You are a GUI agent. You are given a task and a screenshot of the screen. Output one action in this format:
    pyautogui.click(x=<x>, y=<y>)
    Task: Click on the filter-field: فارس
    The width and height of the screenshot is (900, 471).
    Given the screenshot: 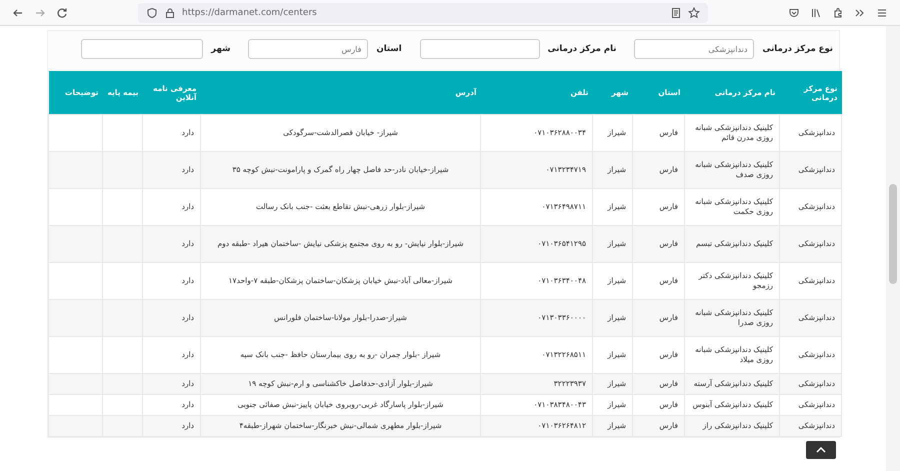 What is the action you would take?
    pyautogui.click(x=308, y=49)
    